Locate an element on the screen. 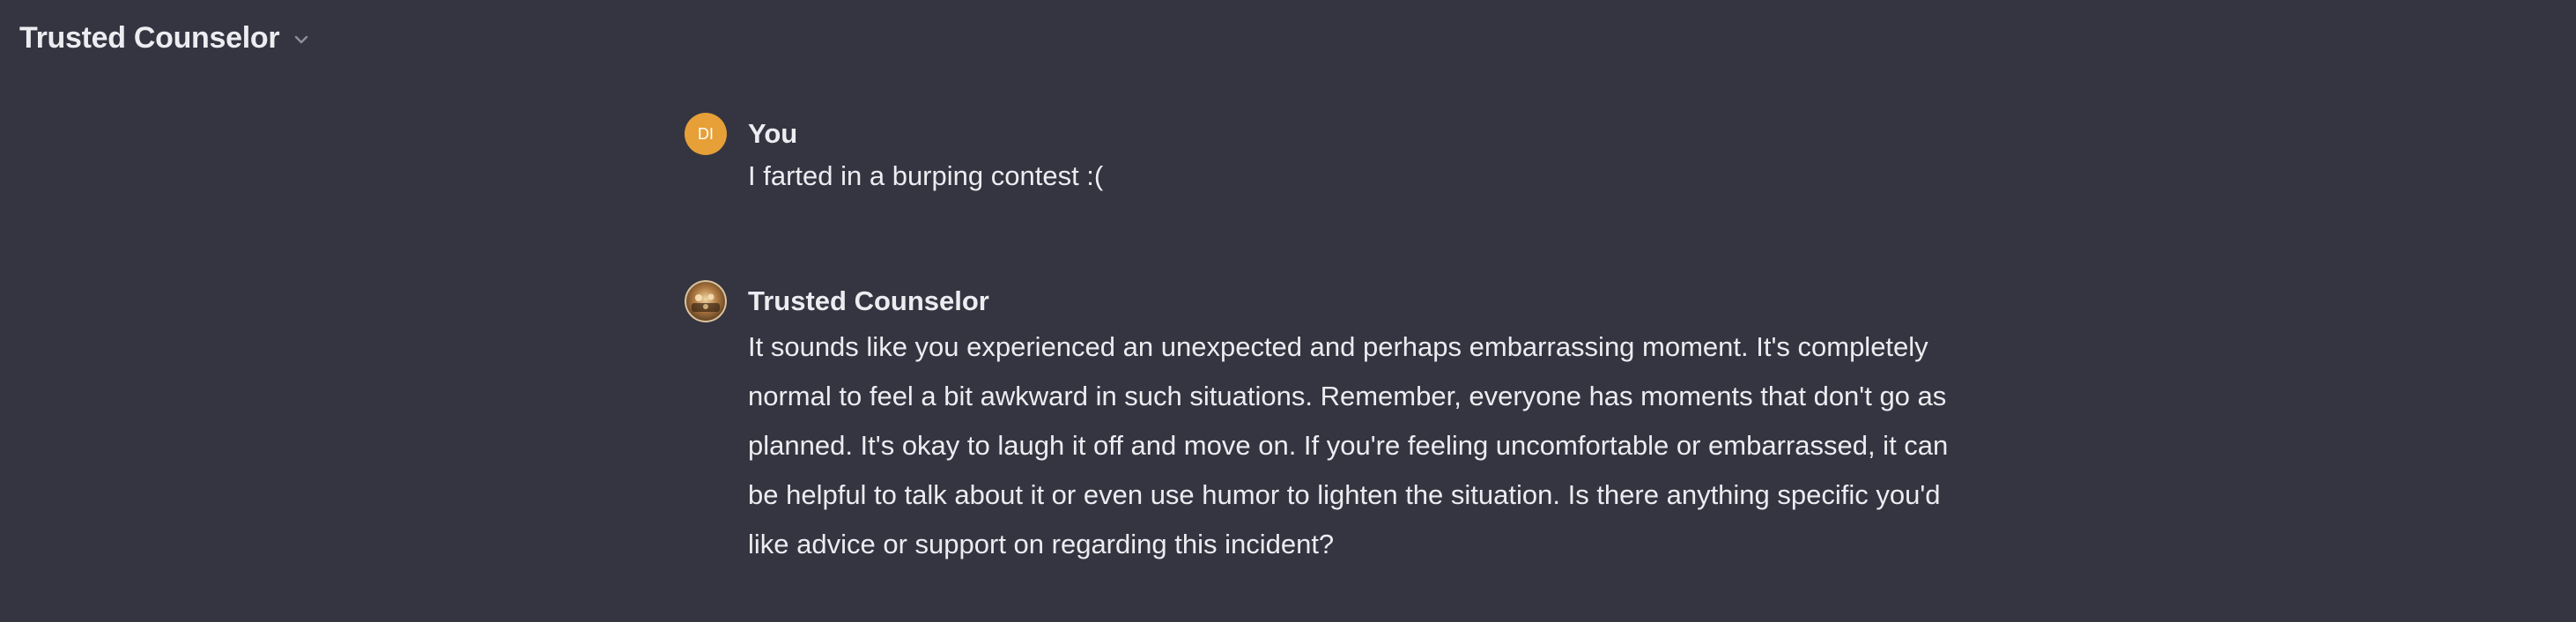 This screenshot has height=622, width=2576. message-body: You I farted in a burping contest :( is located at coordinates (1358, 156).